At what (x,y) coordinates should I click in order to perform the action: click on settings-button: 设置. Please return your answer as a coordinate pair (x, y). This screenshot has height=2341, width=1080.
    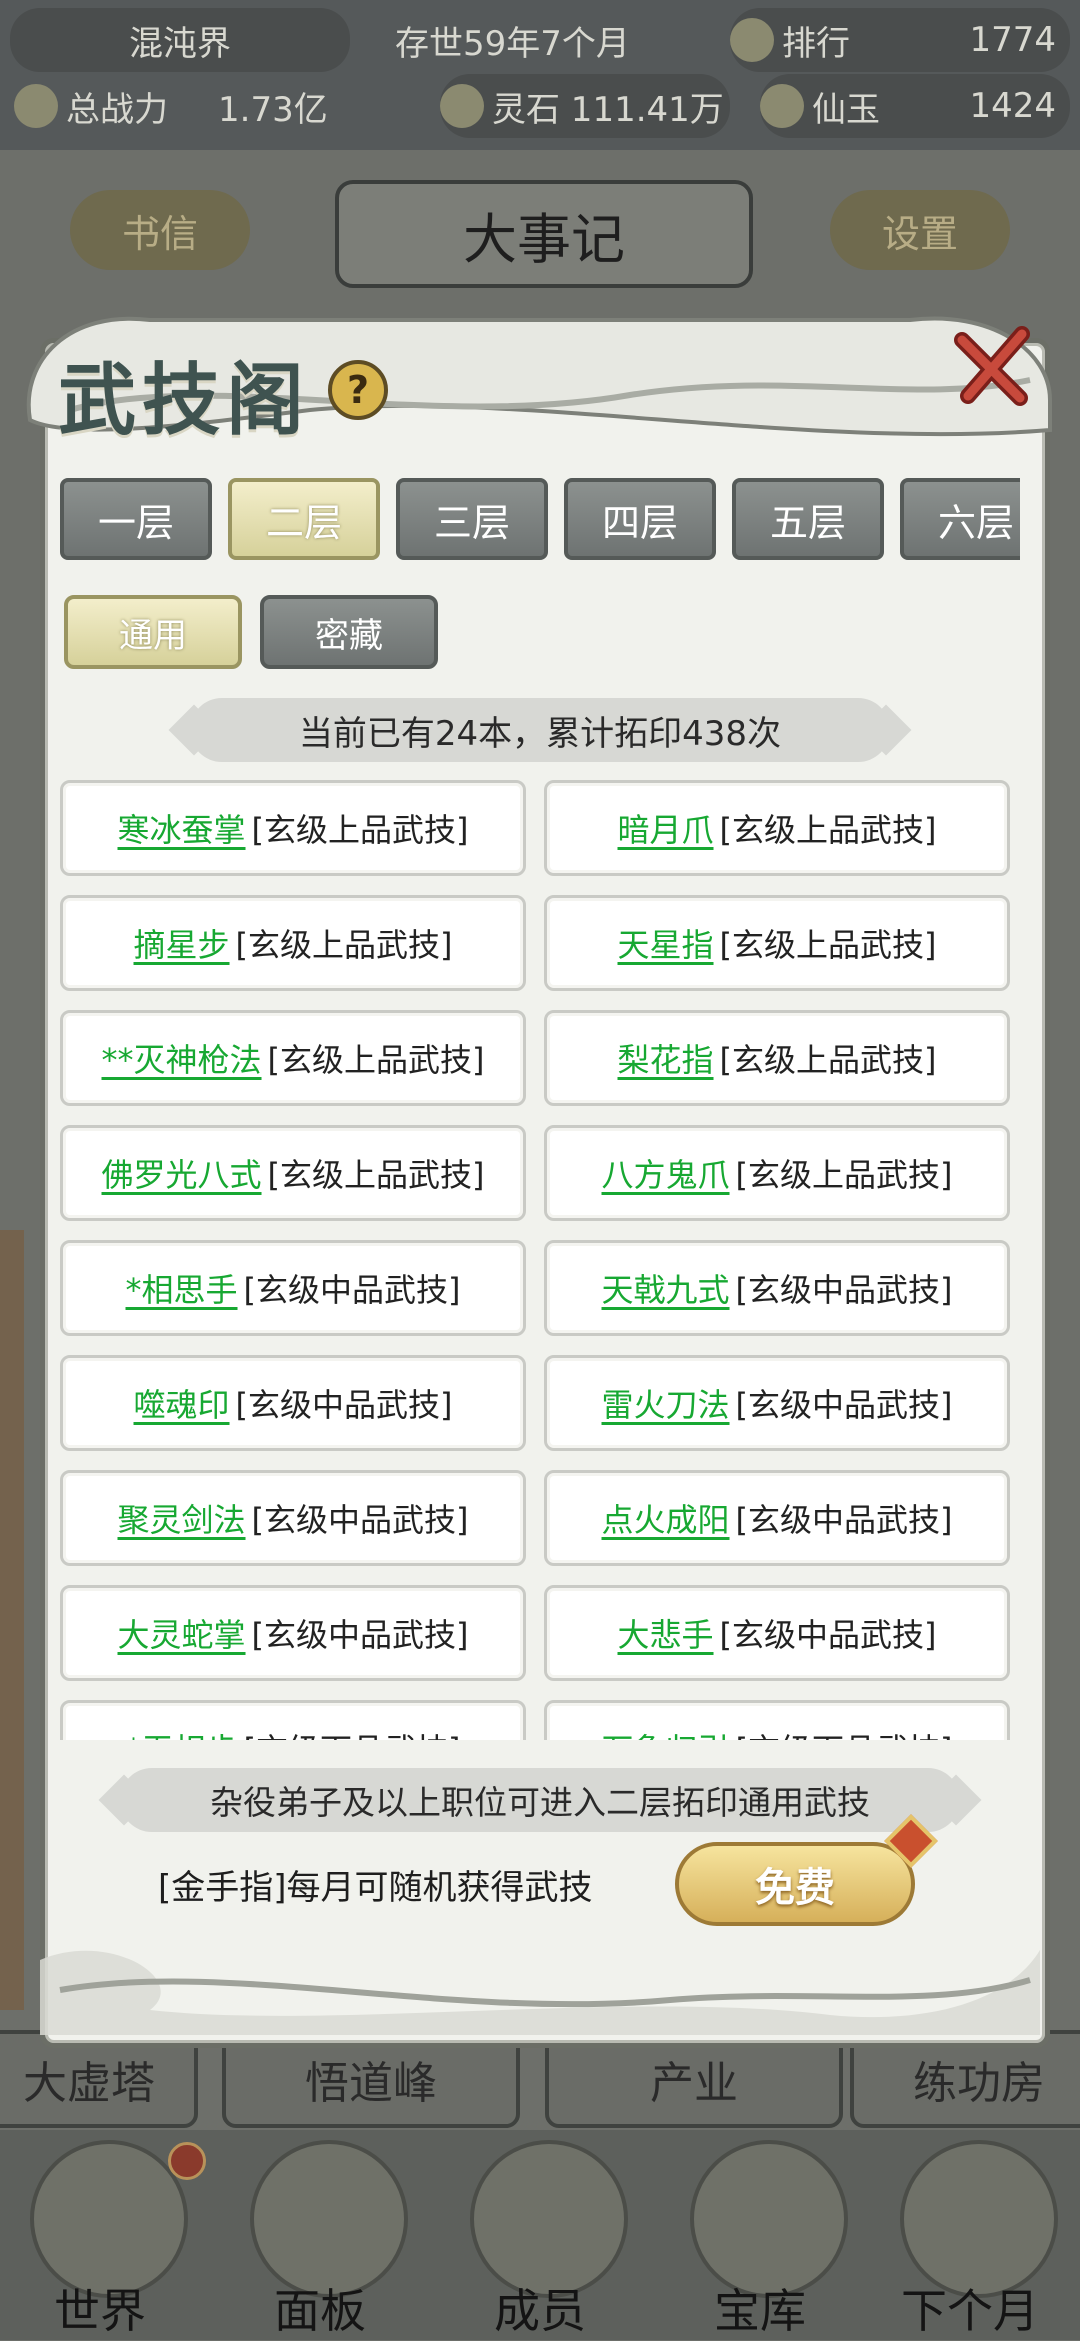
    Looking at the image, I should click on (920, 230).